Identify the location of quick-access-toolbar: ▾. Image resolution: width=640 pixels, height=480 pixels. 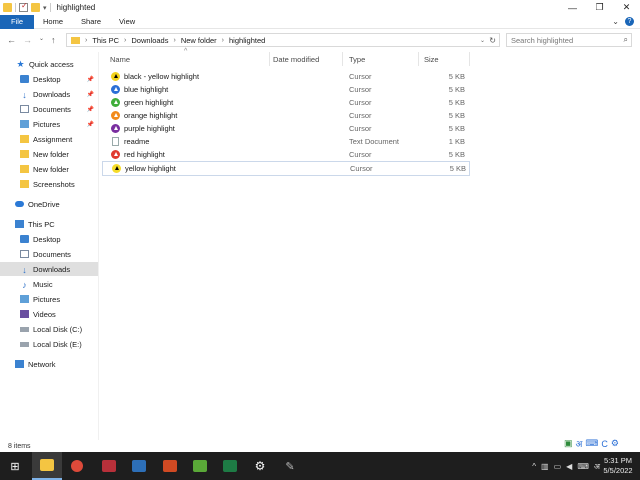
(25, 6).